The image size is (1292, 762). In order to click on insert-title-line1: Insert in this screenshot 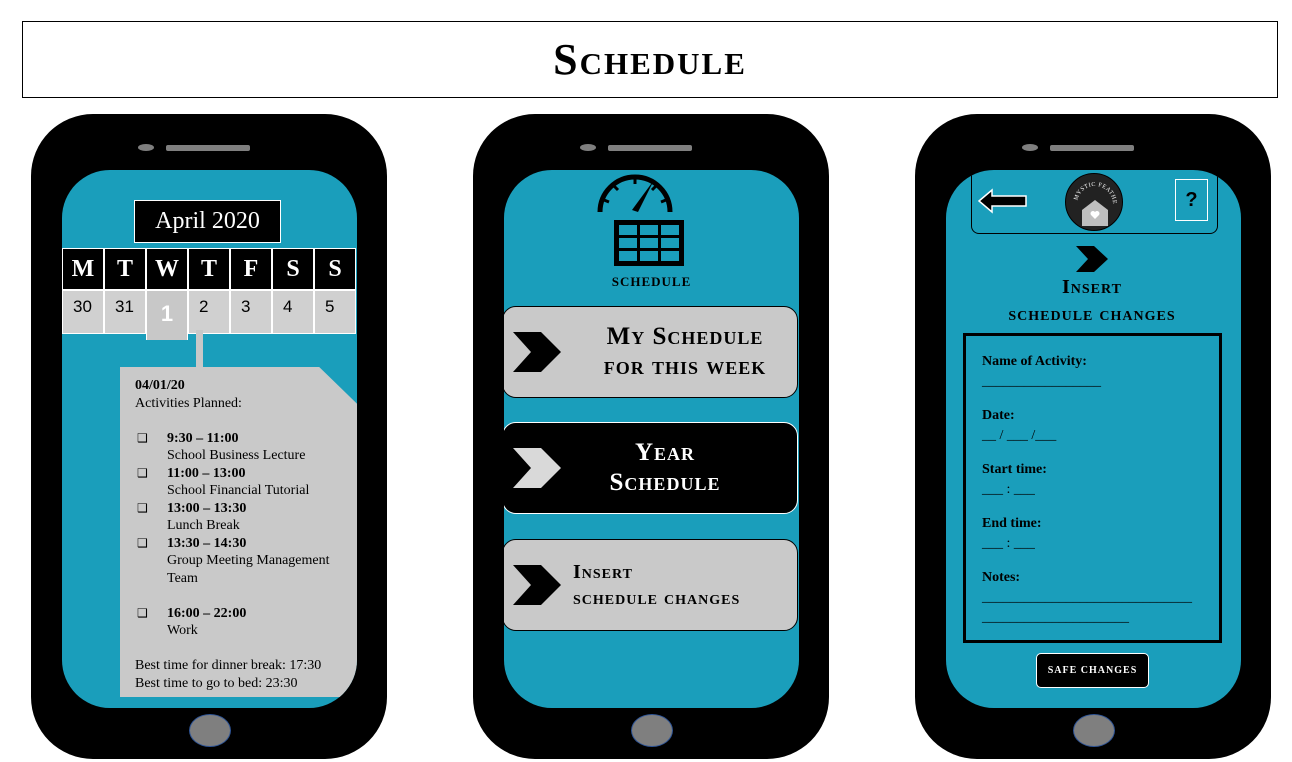, I will do `click(1092, 287)`.